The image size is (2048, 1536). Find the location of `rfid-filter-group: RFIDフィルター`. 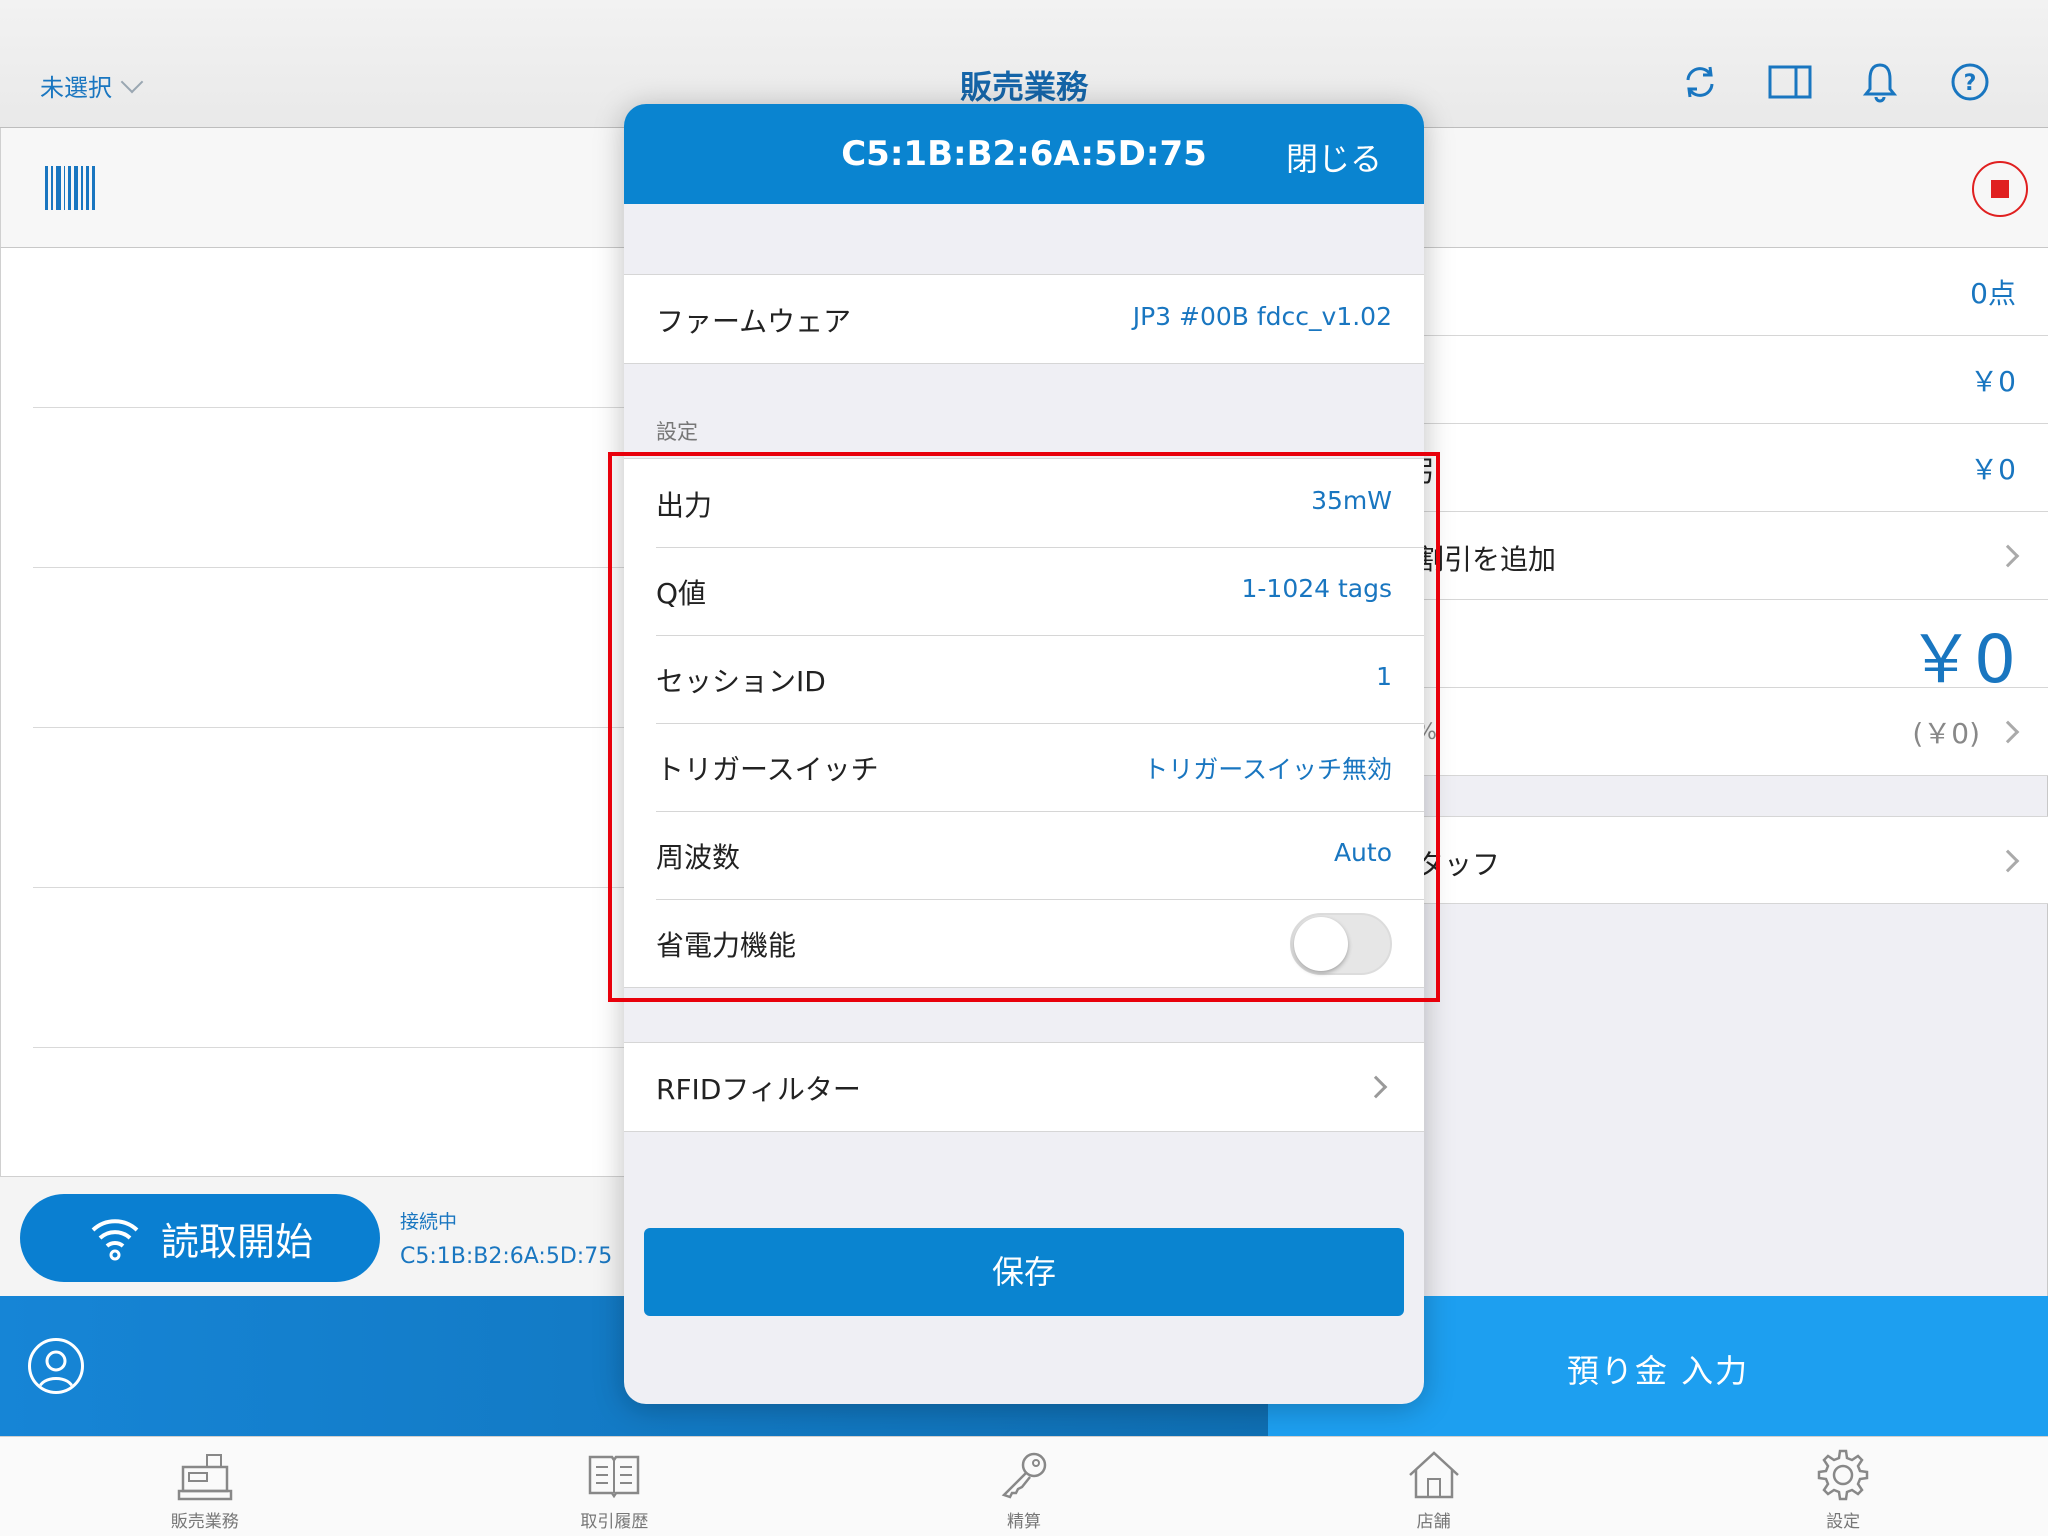

rfid-filter-group: RFIDフィルター is located at coordinates (1024, 1087).